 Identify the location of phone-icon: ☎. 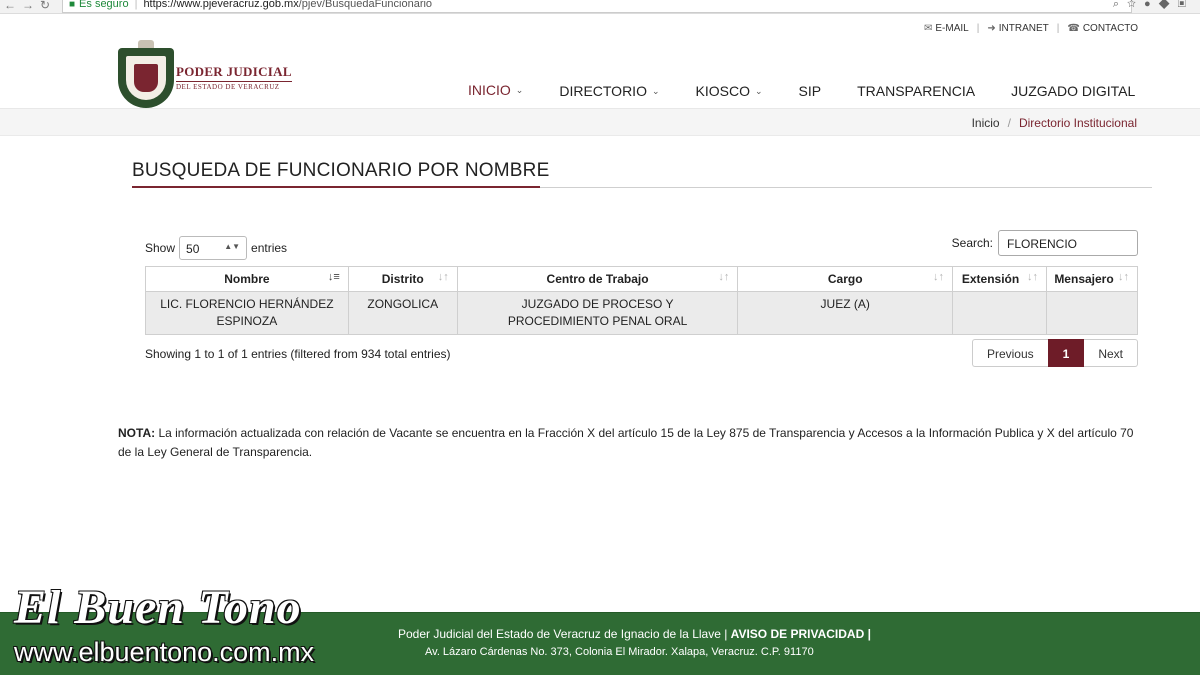
(1073, 28).